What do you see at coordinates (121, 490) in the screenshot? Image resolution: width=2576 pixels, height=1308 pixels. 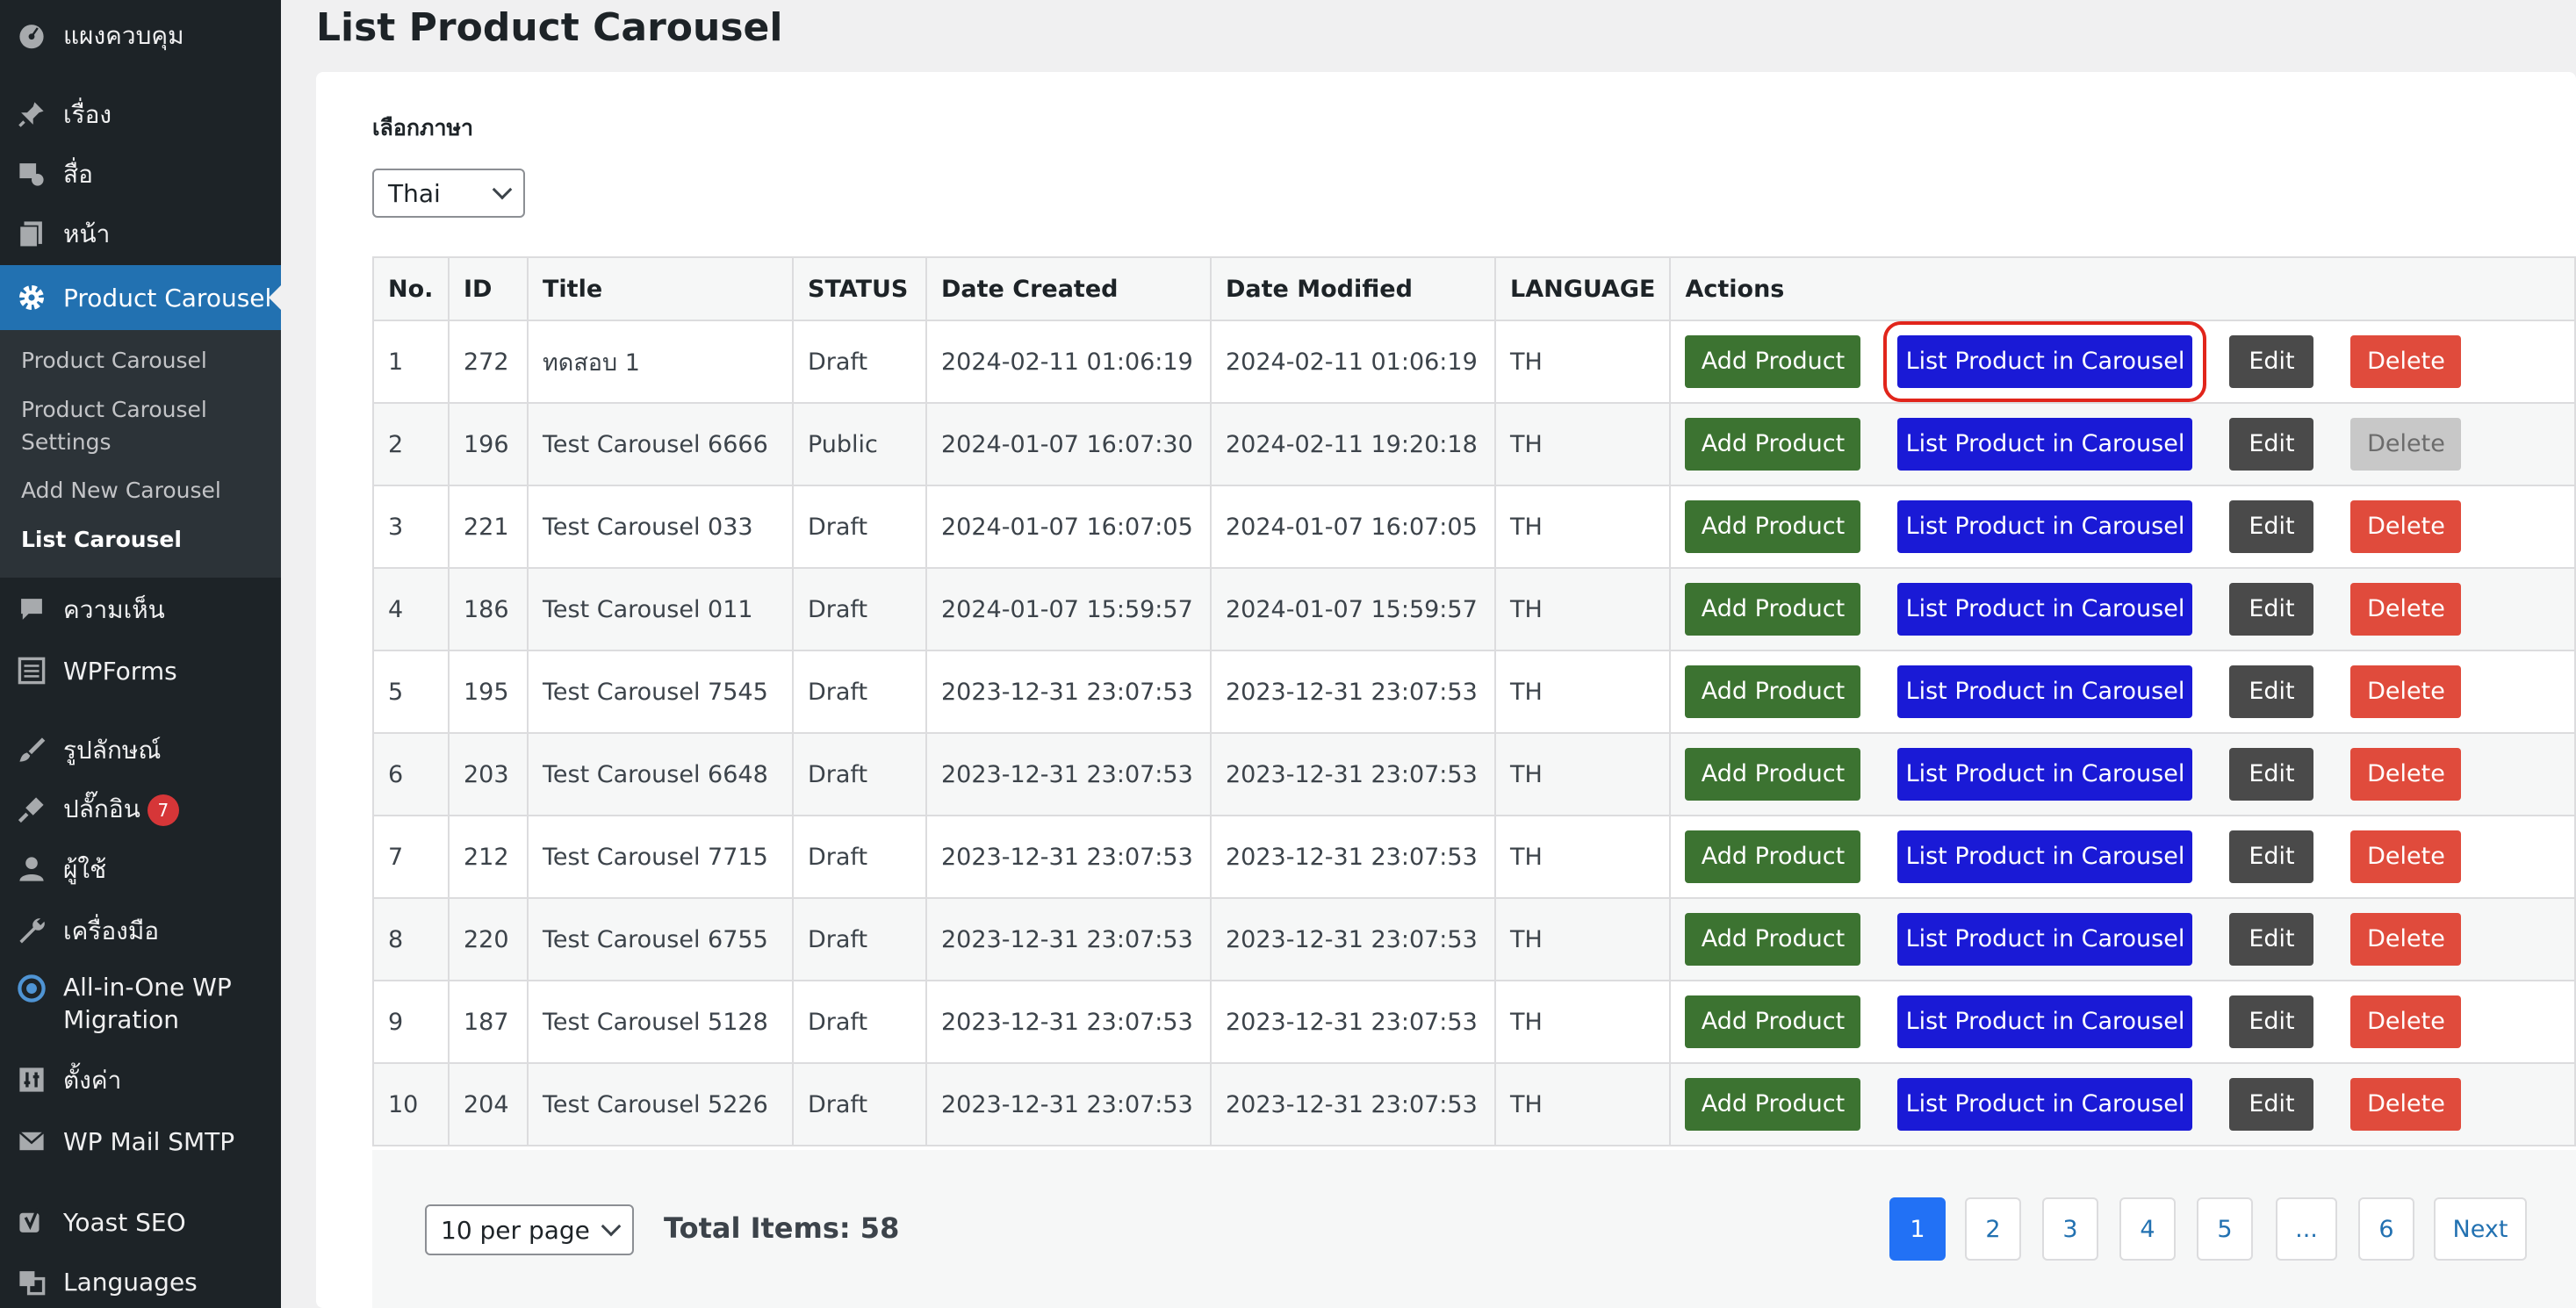 I see `submenu-add-new-carousel: Add New Carousel` at bounding box center [121, 490].